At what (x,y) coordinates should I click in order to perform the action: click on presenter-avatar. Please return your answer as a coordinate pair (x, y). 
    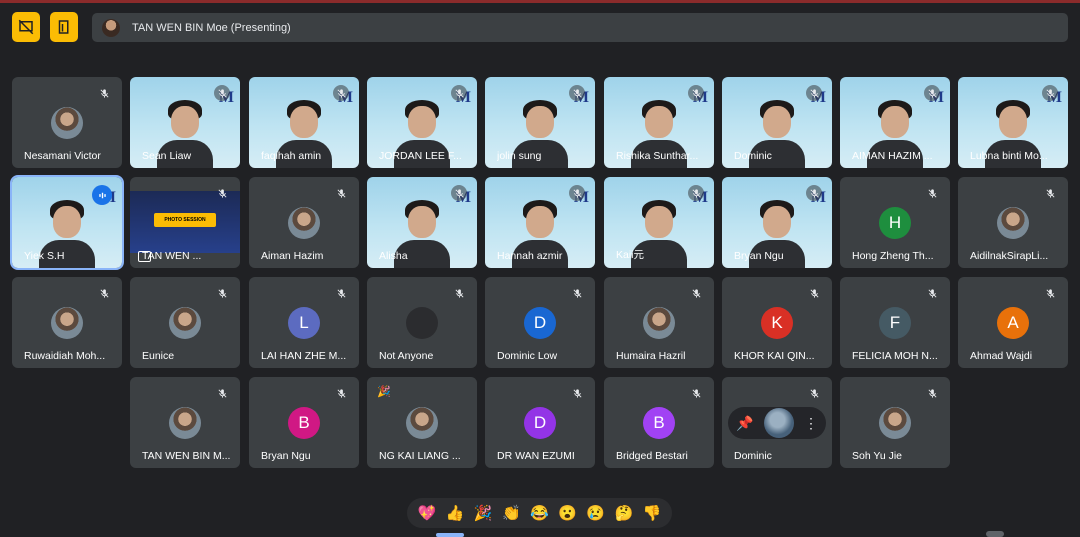
    Looking at the image, I should click on (111, 27).